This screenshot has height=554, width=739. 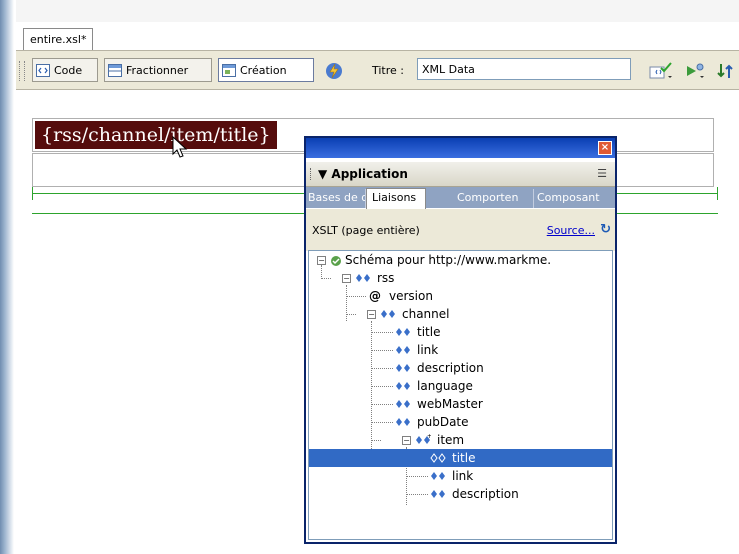 I want to click on tree-node-label: webMaster, so click(x=450, y=404).